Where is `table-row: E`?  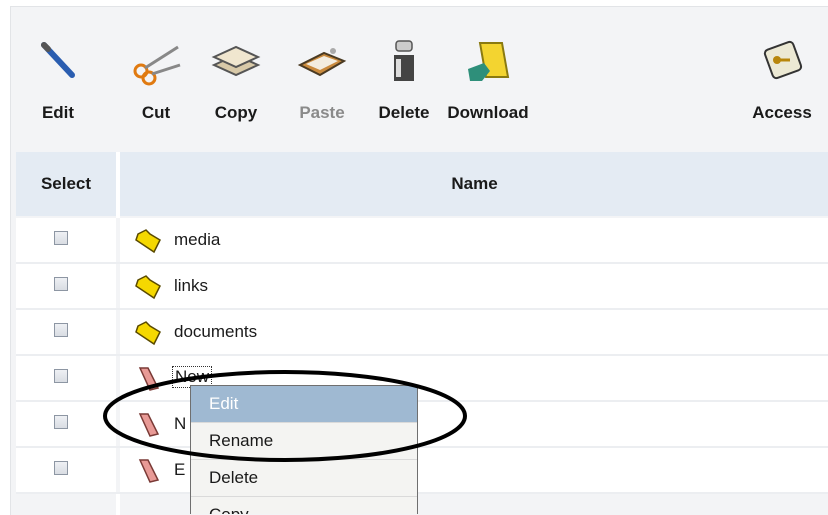
table-row: E is located at coordinates (422, 471).